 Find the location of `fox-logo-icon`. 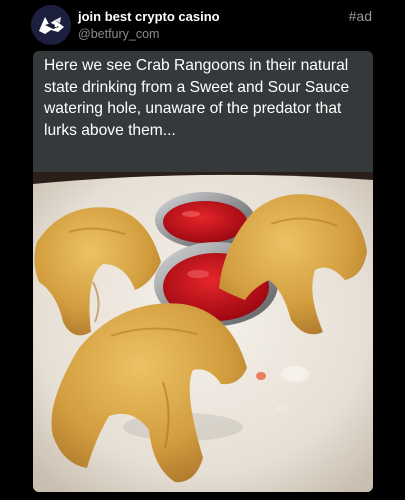

fox-logo-icon is located at coordinates (51, 25).